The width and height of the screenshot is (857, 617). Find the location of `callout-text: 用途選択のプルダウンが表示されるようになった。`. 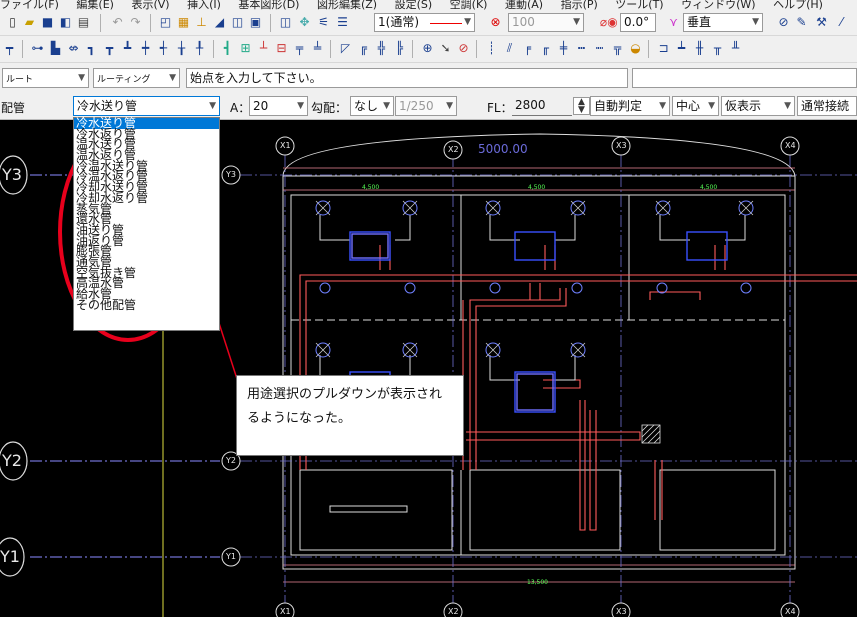

callout-text: 用途選択のプルダウンが表示されるようになった。 is located at coordinates (345, 406).